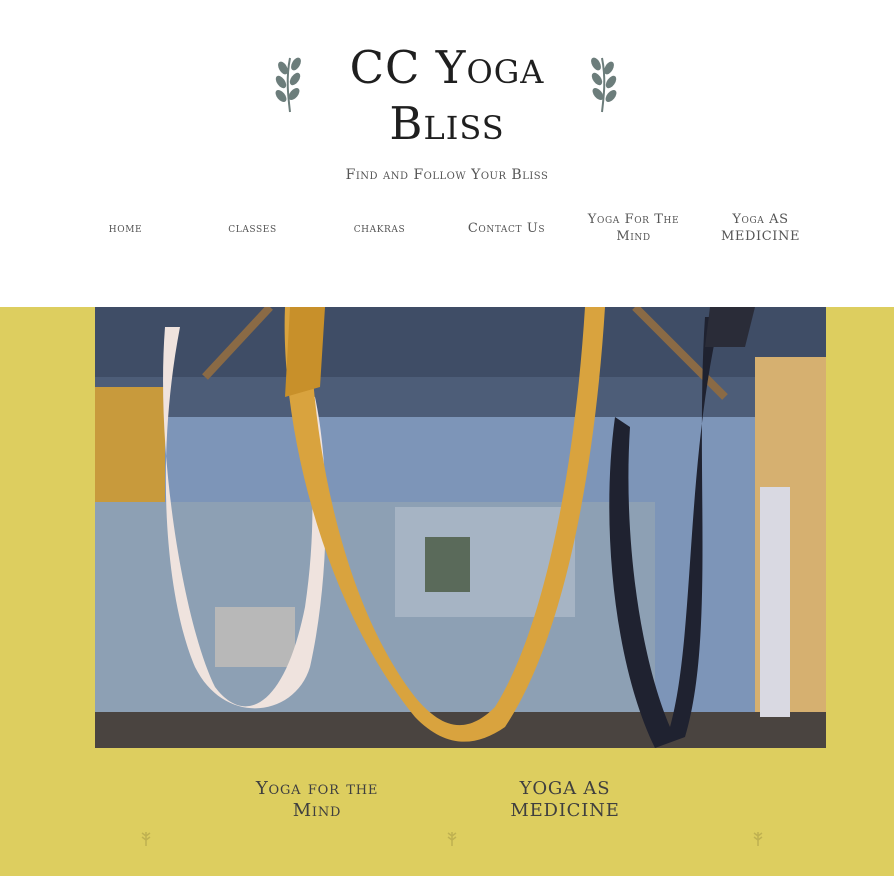  I want to click on nav-item-home: home, so click(125, 228).